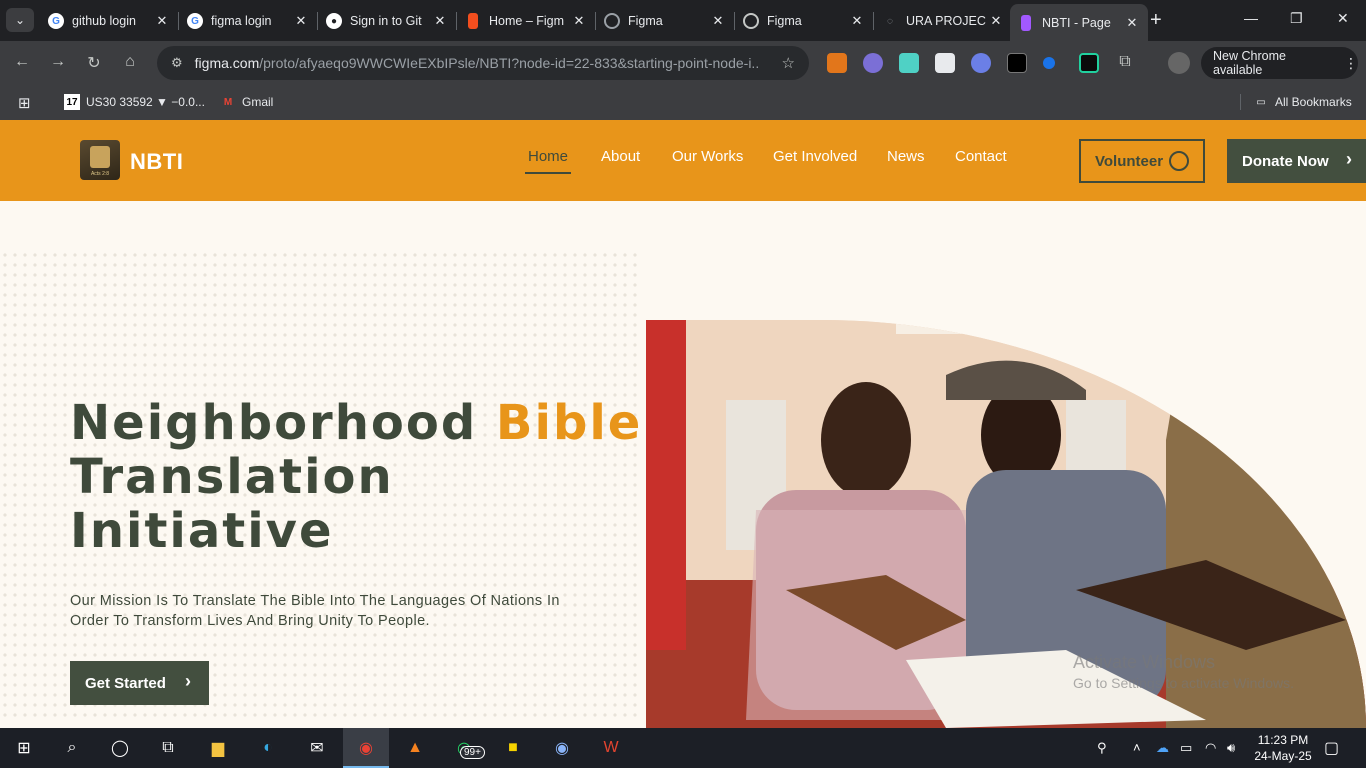 Image resolution: width=1366 pixels, height=768 pixels. I want to click on clock-time: 11:23 PM, so click(1283, 740).